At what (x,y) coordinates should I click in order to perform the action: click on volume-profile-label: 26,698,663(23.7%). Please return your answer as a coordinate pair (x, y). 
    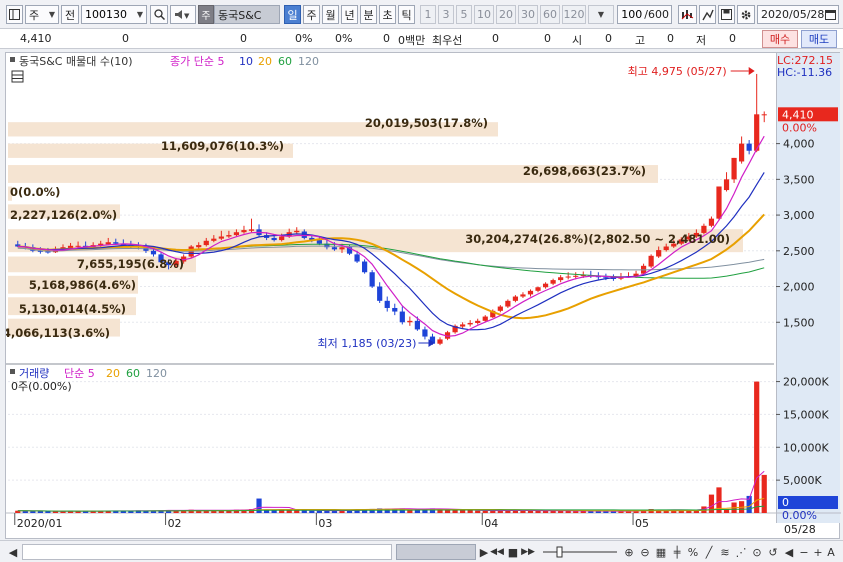
    Looking at the image, I should click on (584, 171).